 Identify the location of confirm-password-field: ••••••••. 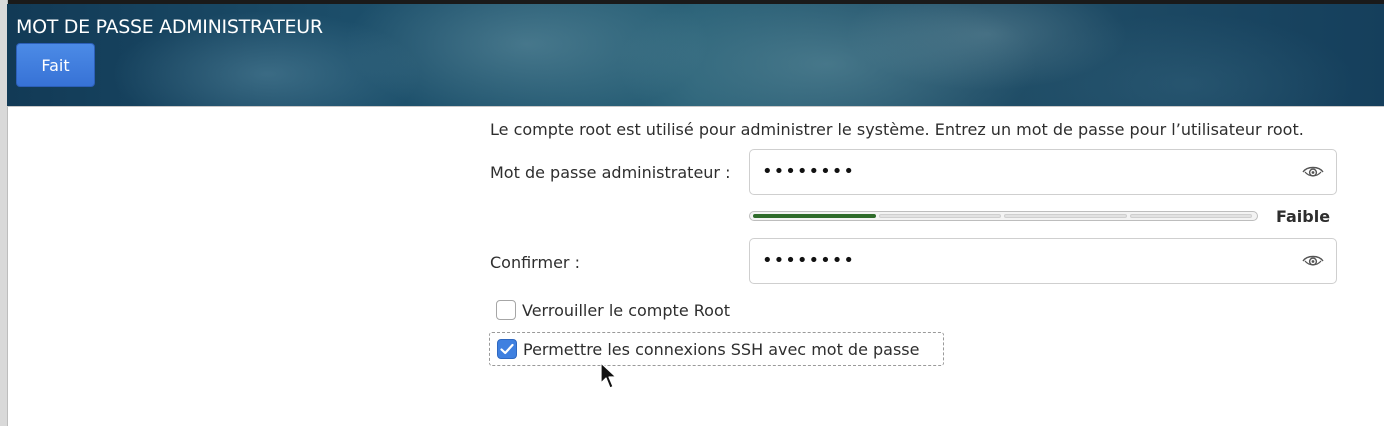
(1043, 261).